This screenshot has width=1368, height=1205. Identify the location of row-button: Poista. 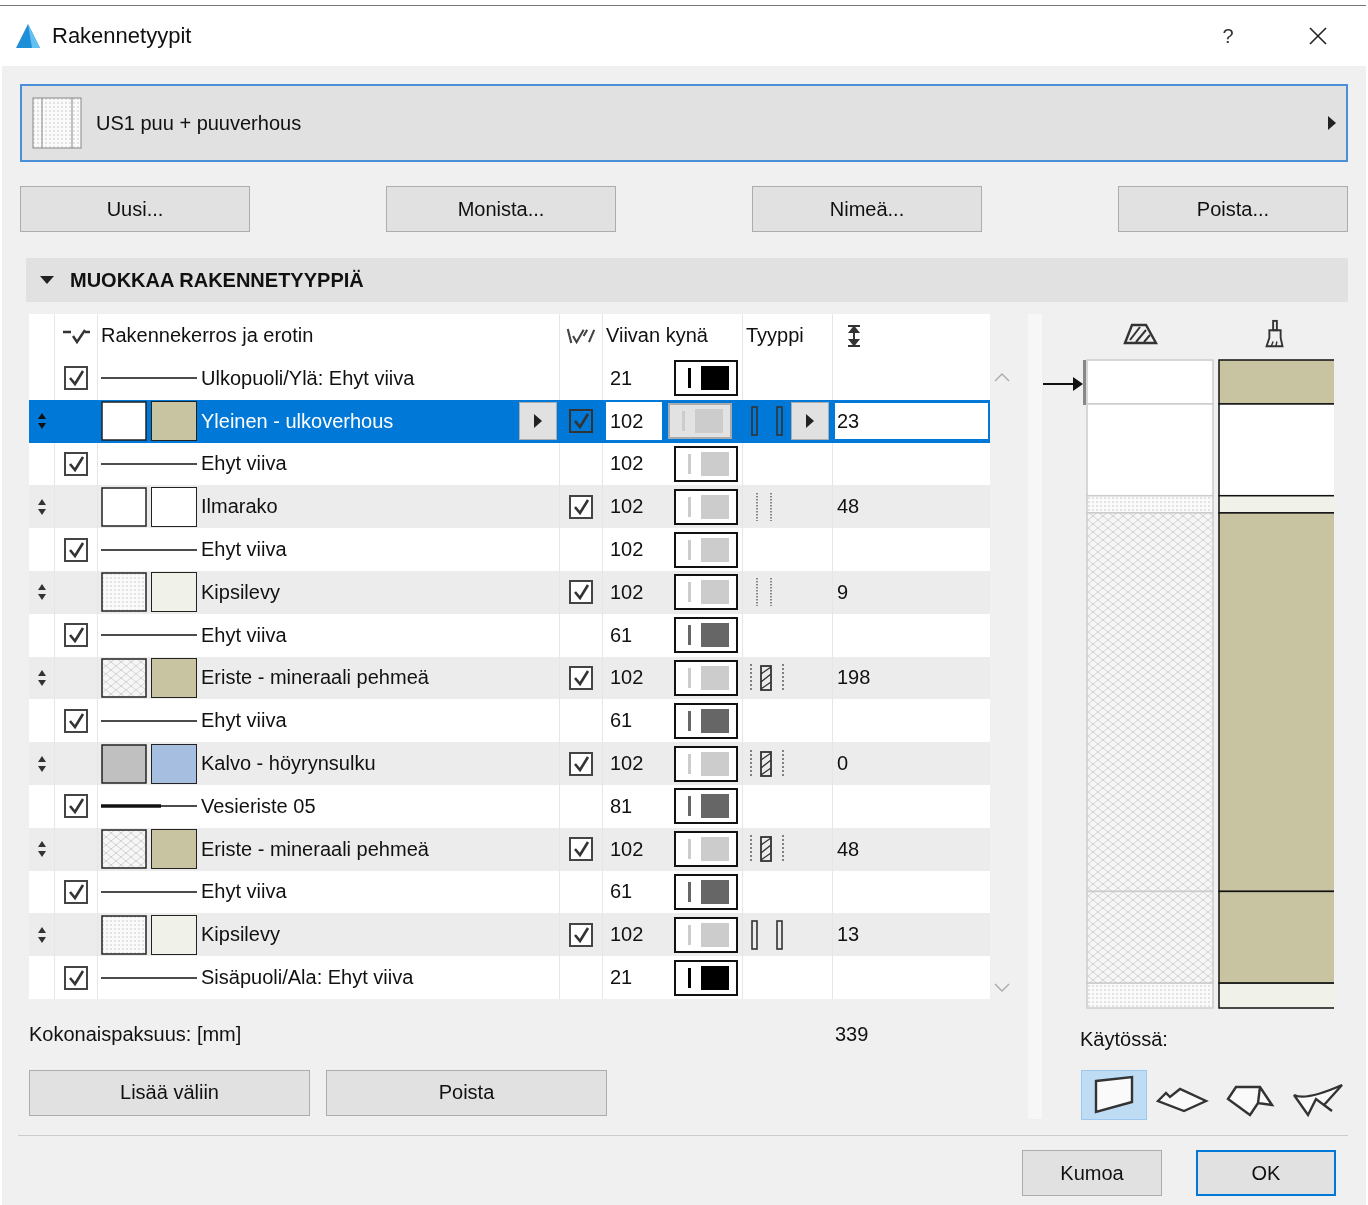
(466, 1092).